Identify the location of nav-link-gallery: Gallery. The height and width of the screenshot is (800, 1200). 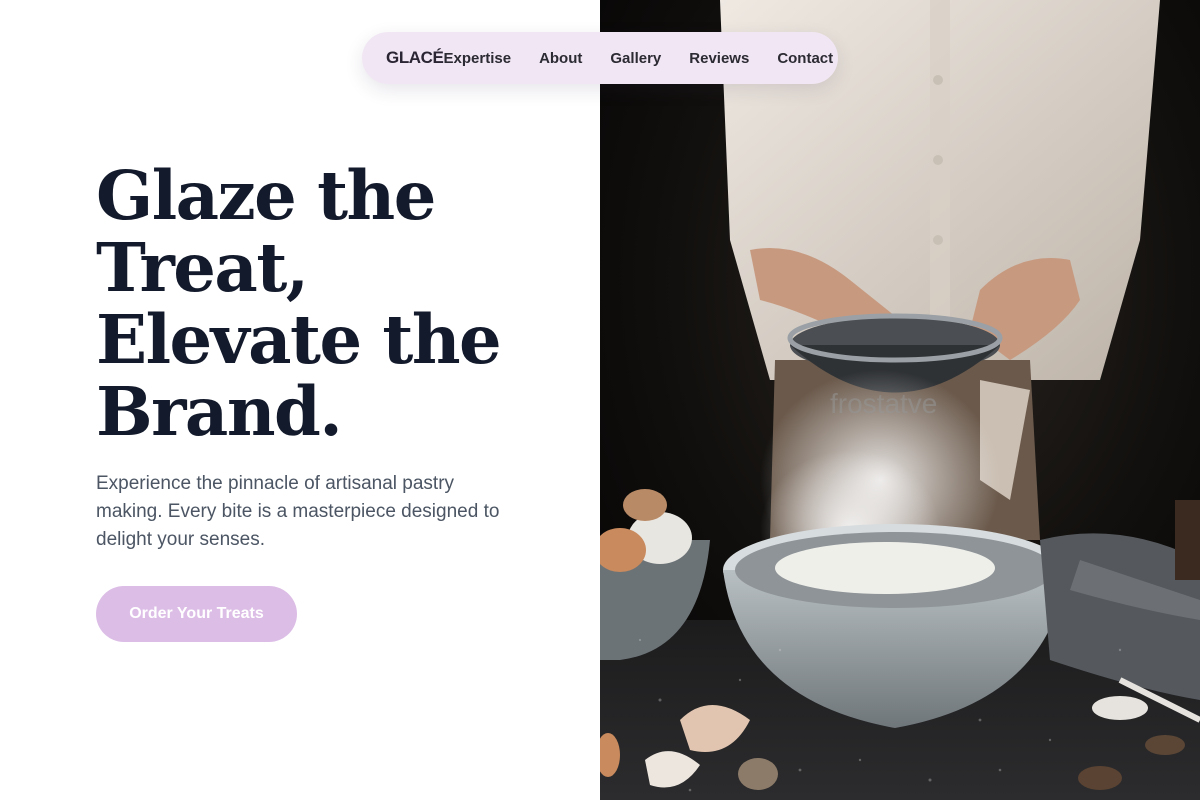
(635, 58).